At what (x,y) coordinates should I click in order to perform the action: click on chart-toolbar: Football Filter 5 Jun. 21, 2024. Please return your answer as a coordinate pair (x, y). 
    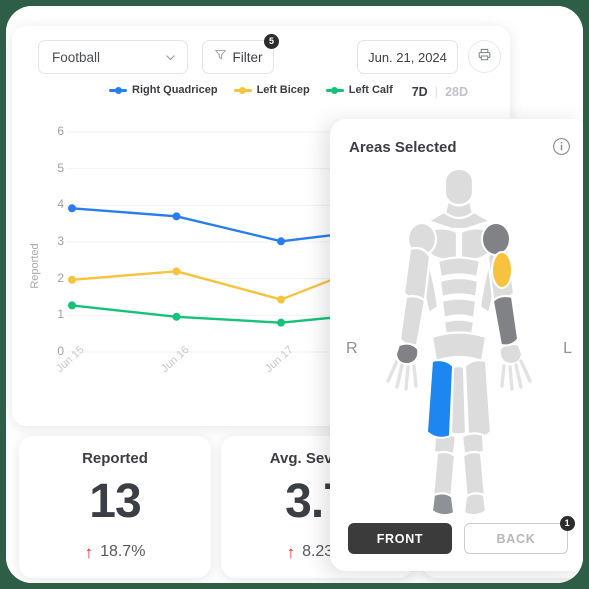
    Looking at the image, I should click on (261, 57).